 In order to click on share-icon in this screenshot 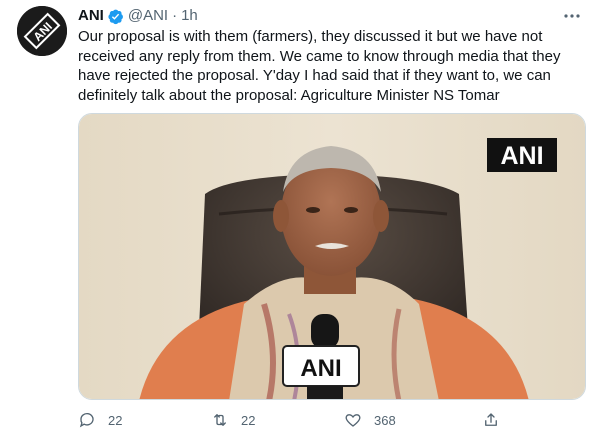, I will do `click(491, 420)`.